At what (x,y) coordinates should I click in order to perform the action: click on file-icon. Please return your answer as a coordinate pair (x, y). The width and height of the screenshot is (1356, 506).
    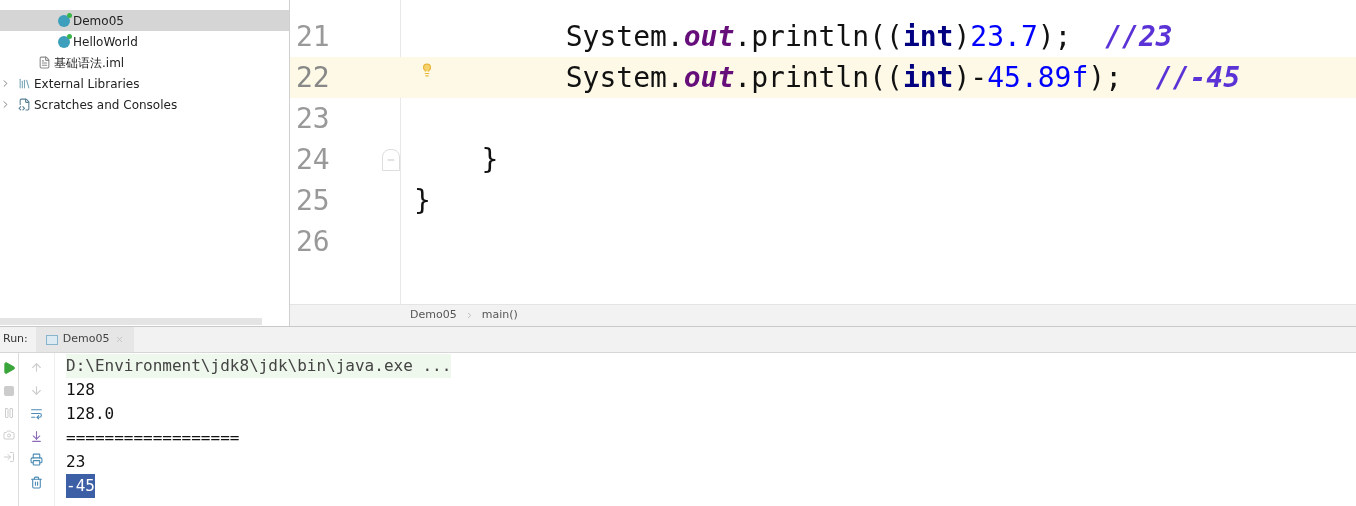
    Looking at the image, I should click on (44, 62).